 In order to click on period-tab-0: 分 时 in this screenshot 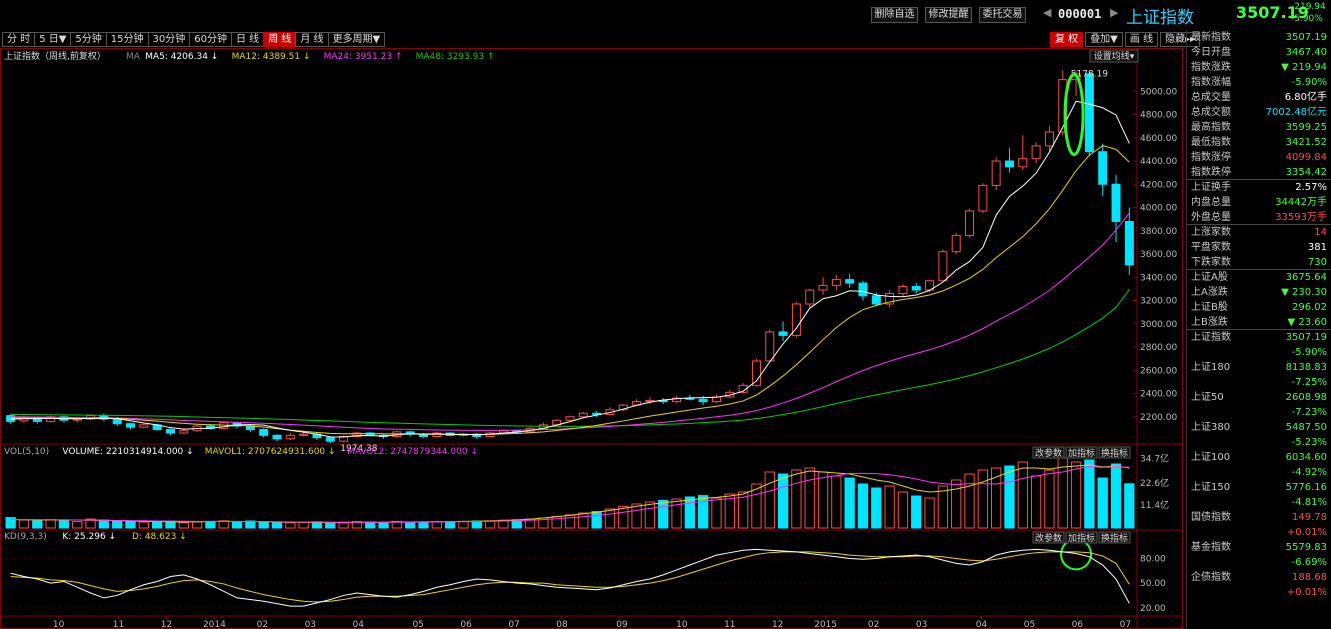, I will do `click(19, 39)`.